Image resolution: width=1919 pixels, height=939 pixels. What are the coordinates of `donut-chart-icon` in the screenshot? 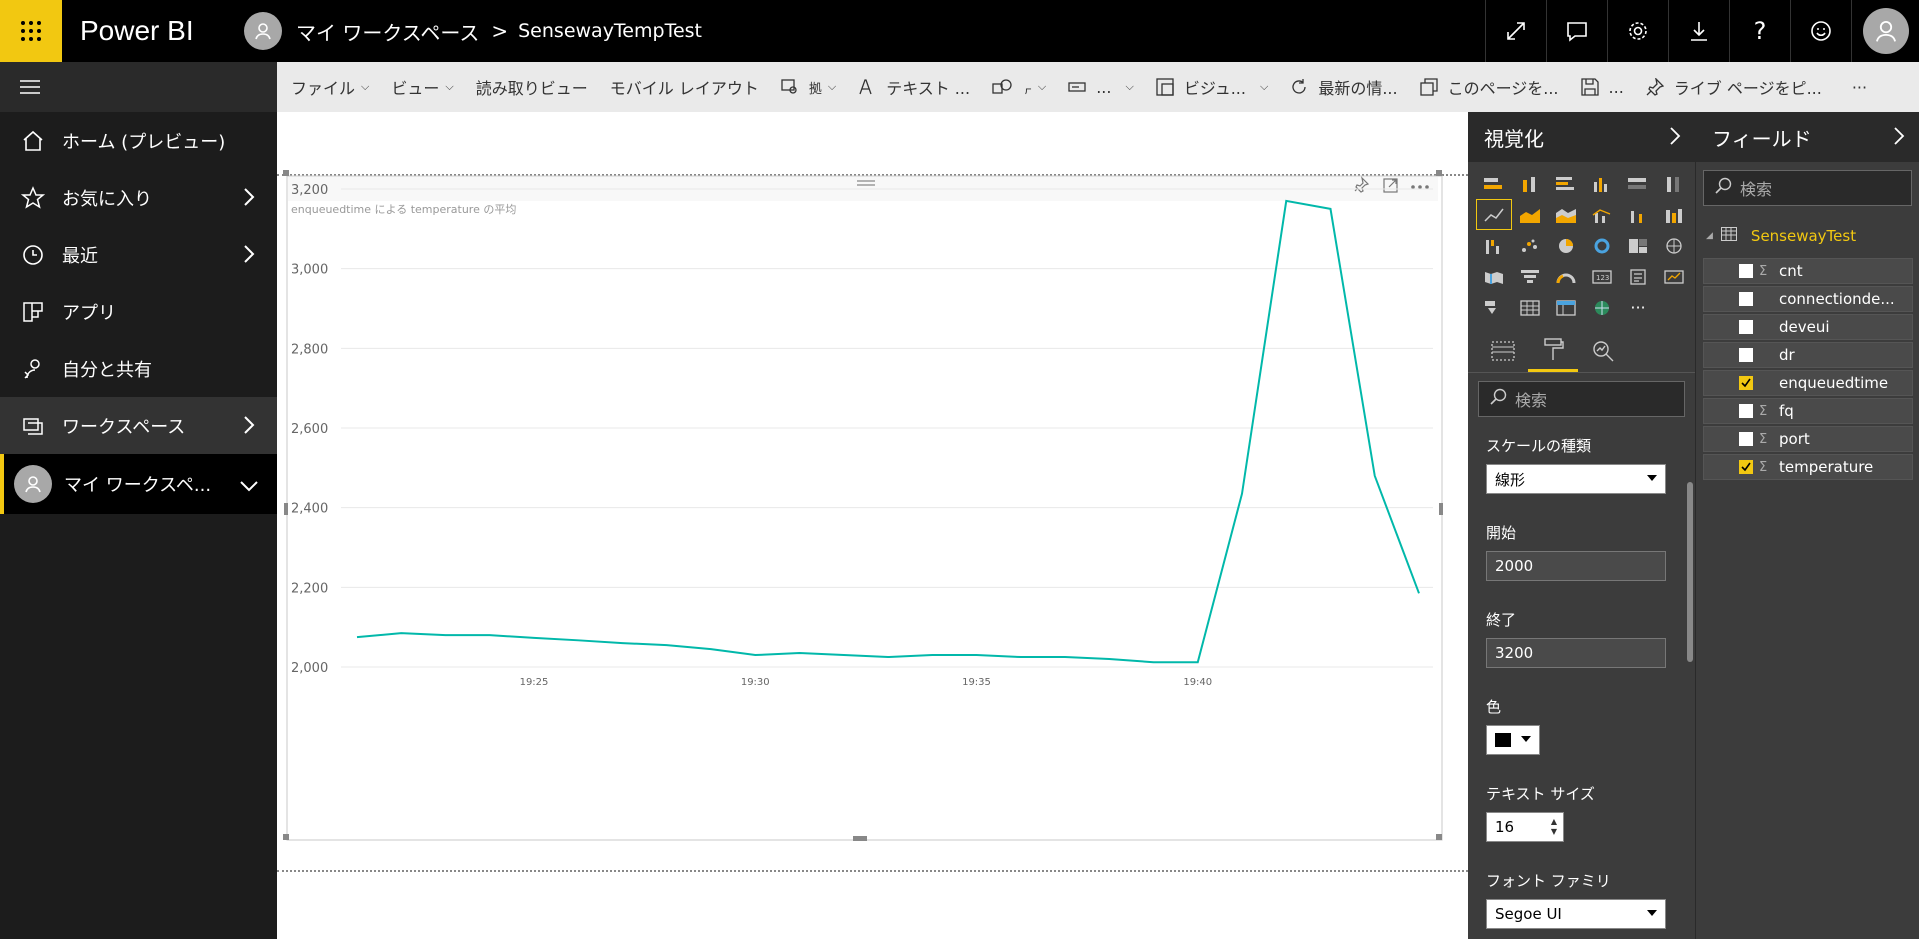 It's located at (1602, 245).